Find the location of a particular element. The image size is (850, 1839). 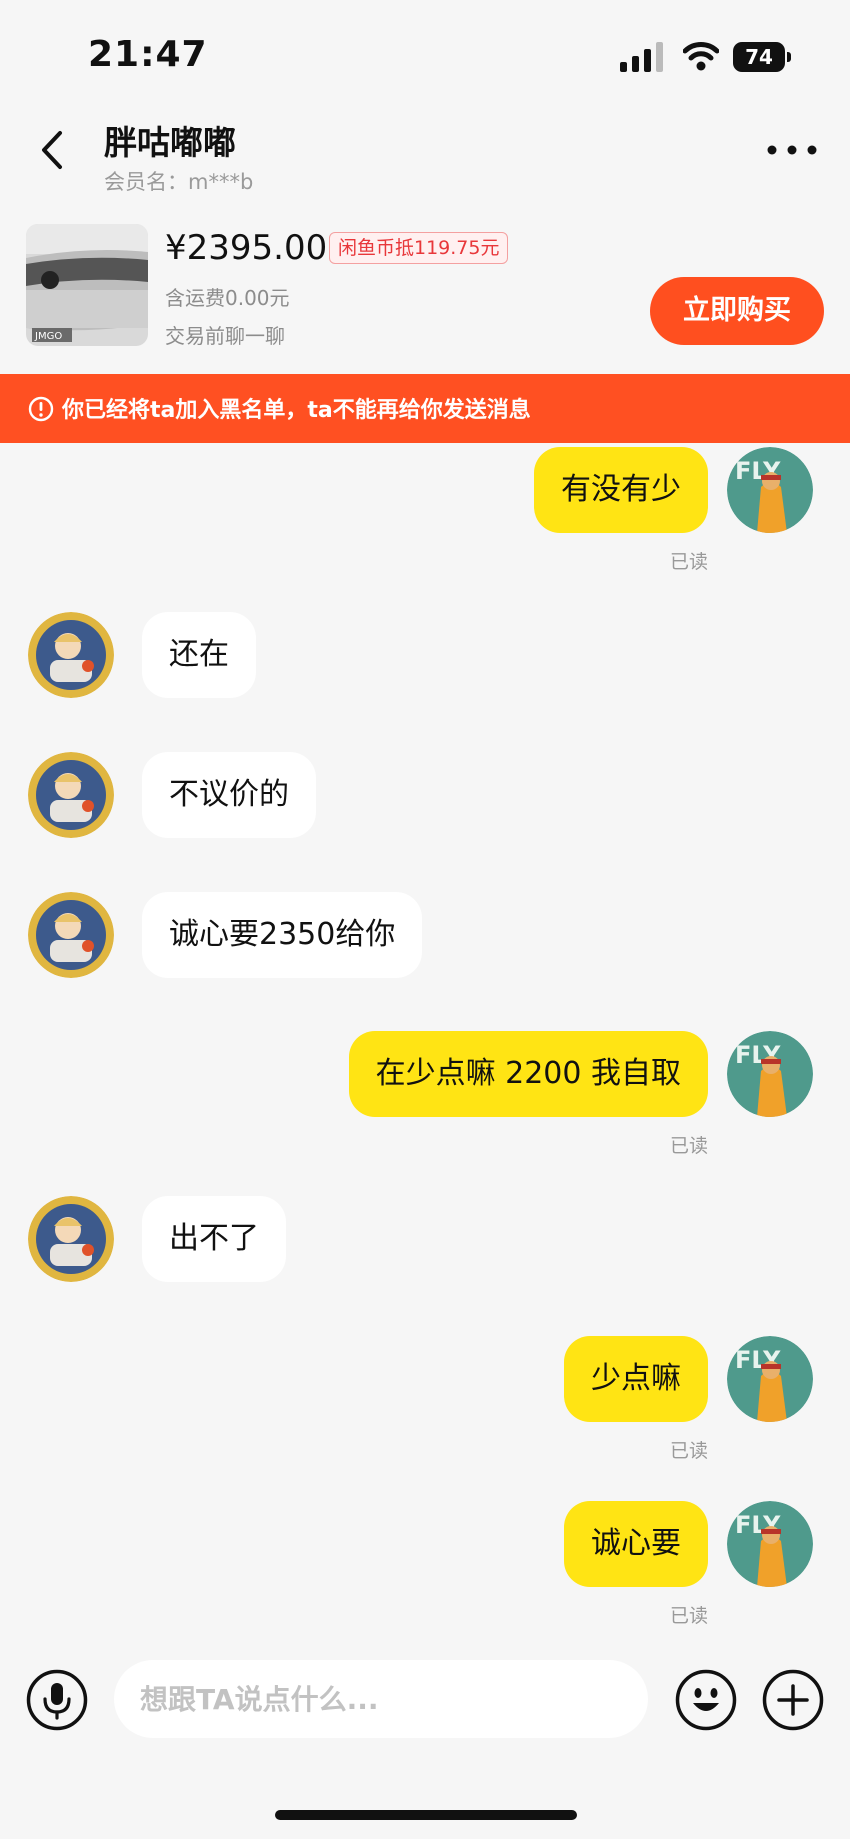

chat-hint: 交易前聊一聊 is located at coordinates (225, 336).